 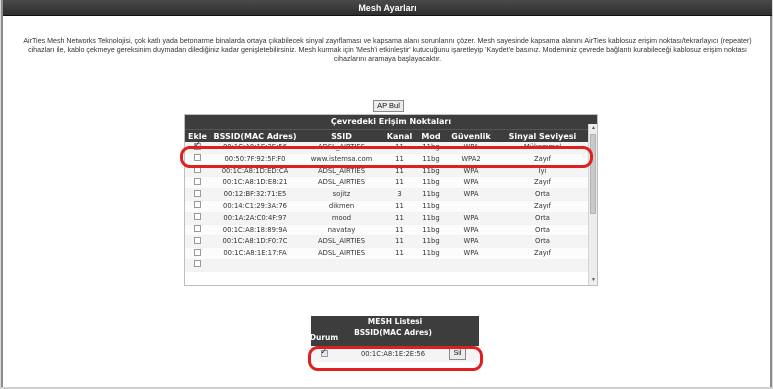 What do you see at coordinates (399, 194) in the screenshot?
I see `row-kanal: 3` at bounding box center [399, 194].